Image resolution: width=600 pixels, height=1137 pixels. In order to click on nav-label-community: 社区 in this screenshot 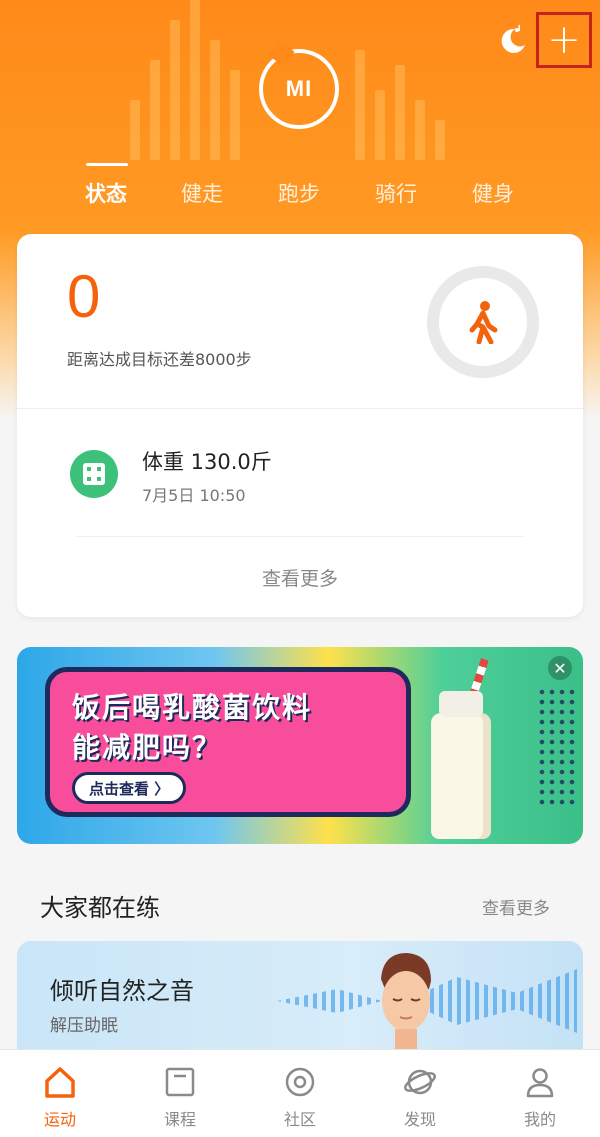, I will do `click(299, 1119)`.